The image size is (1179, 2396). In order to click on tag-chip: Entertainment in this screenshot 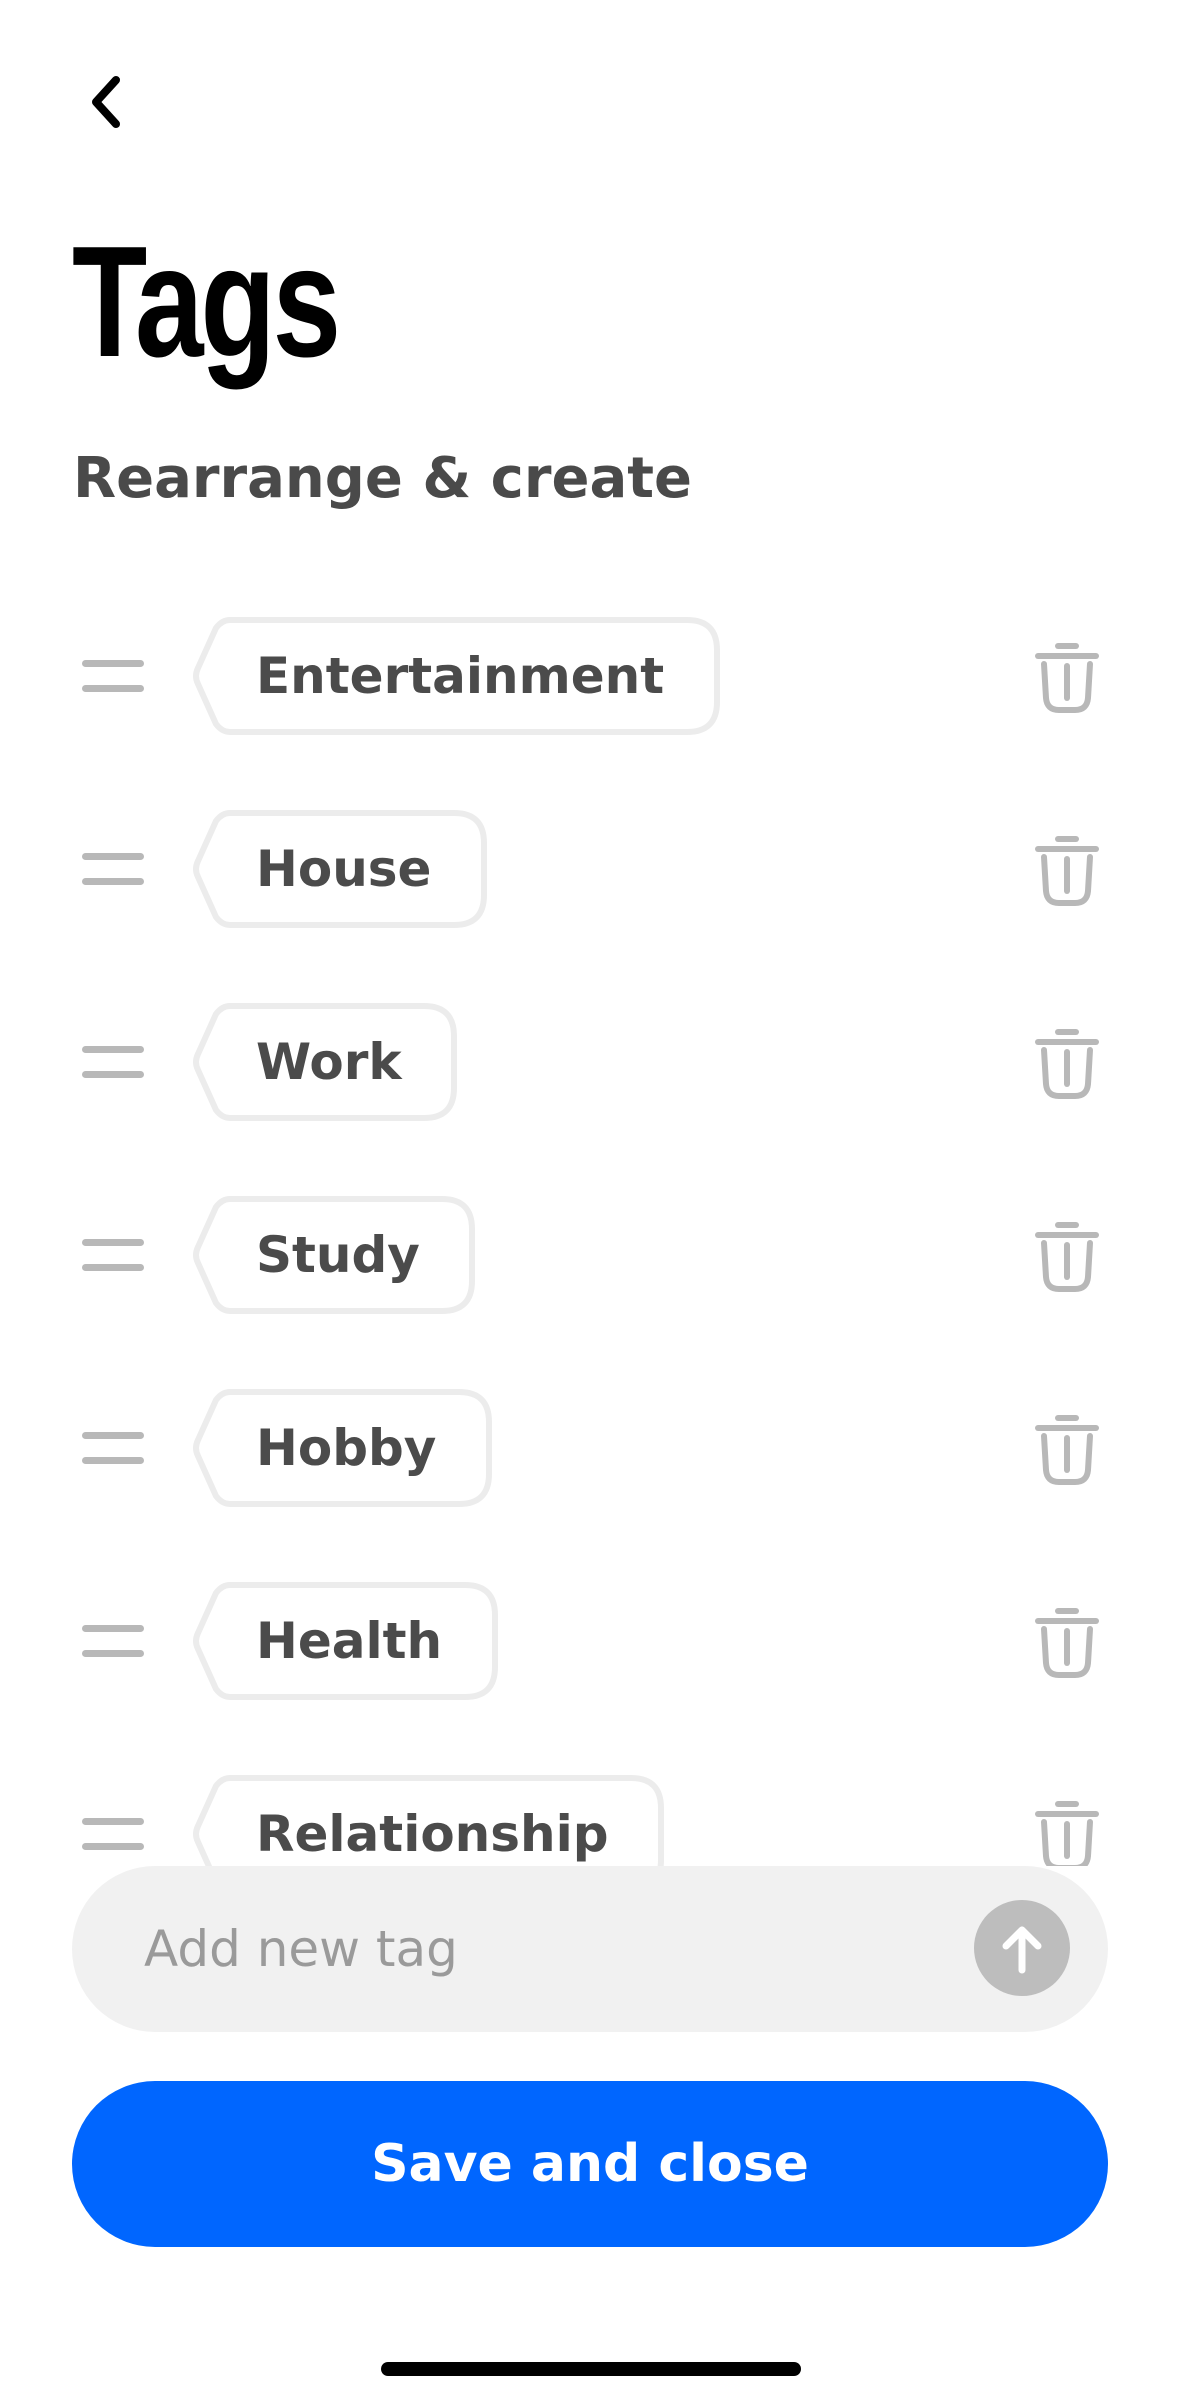, I will do `click(456, 676)`.